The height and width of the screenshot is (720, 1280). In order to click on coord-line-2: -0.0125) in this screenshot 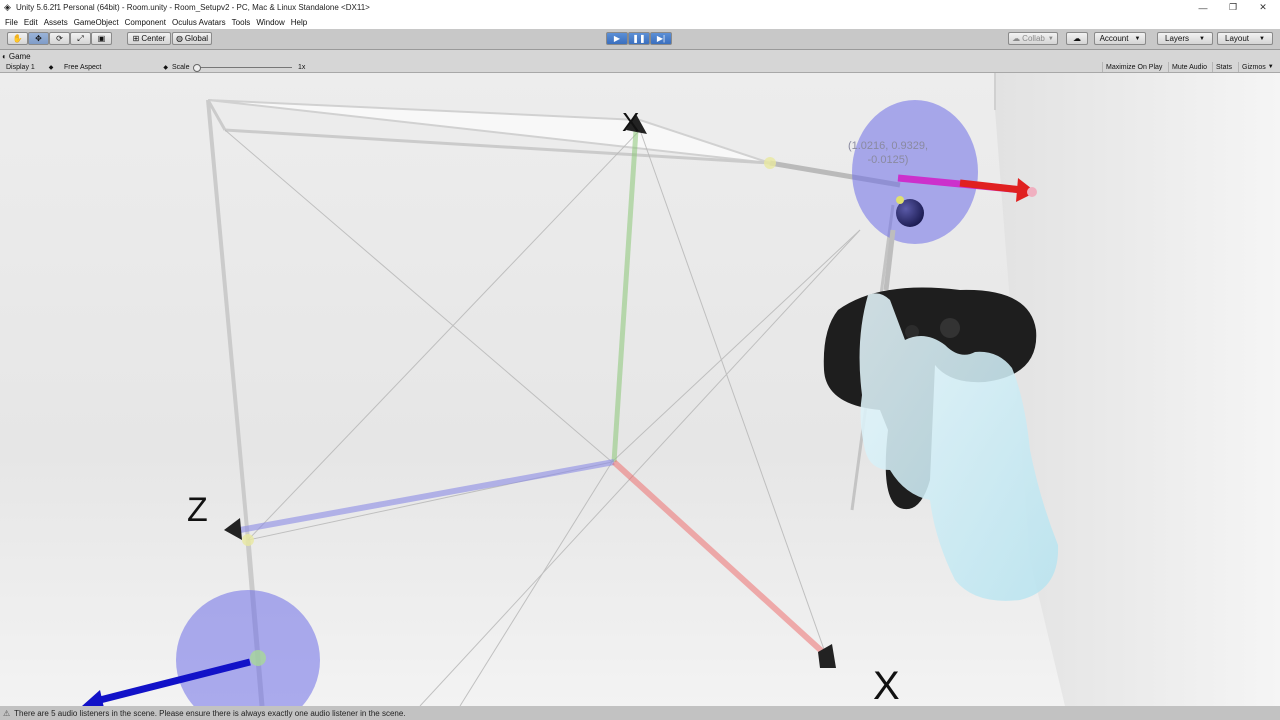, I will do `click(888, 160)`.